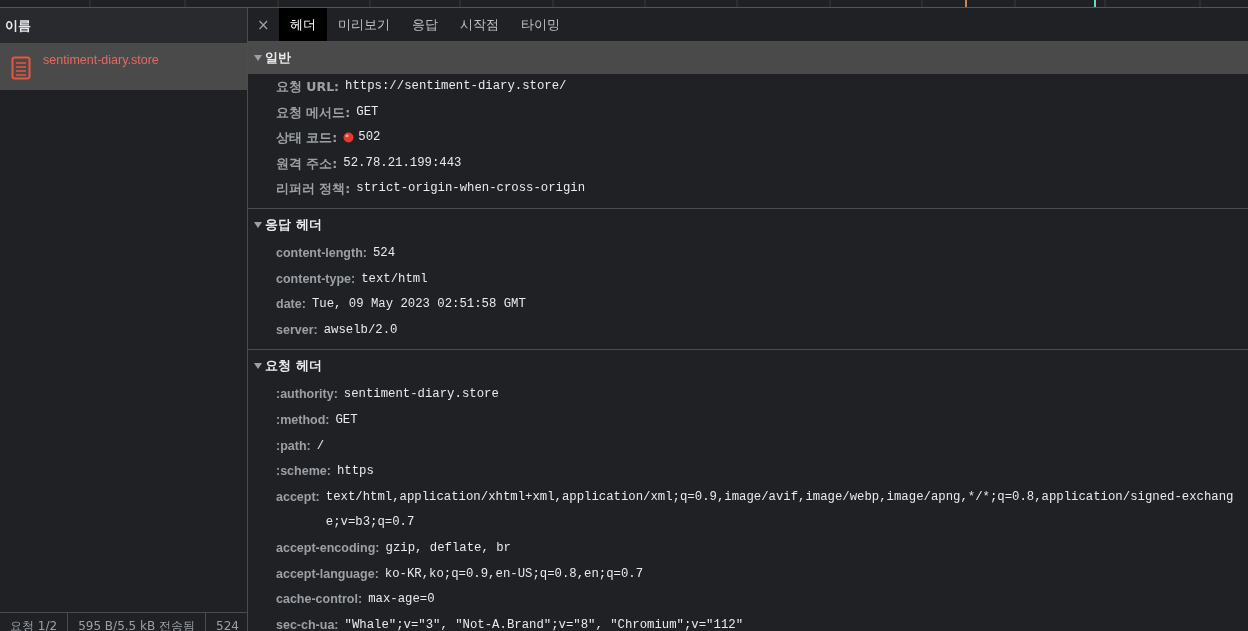 The height and width of the screenshot is (631, 1248). Describe the element at coordinates (328, 548) in the screenshot. I see `header-name: accept-encoding:` at that location.